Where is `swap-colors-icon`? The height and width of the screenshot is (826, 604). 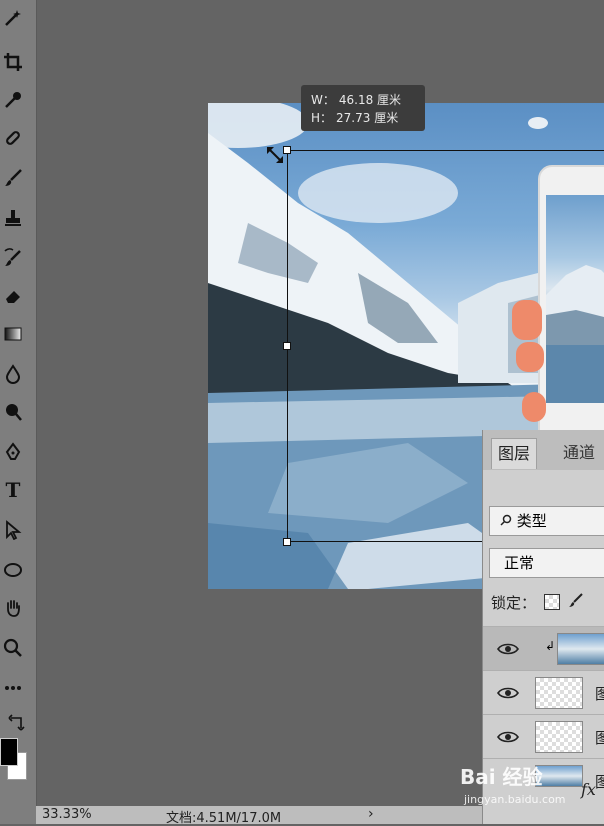
swap-colors-icon is located at coordinates (17, 722).